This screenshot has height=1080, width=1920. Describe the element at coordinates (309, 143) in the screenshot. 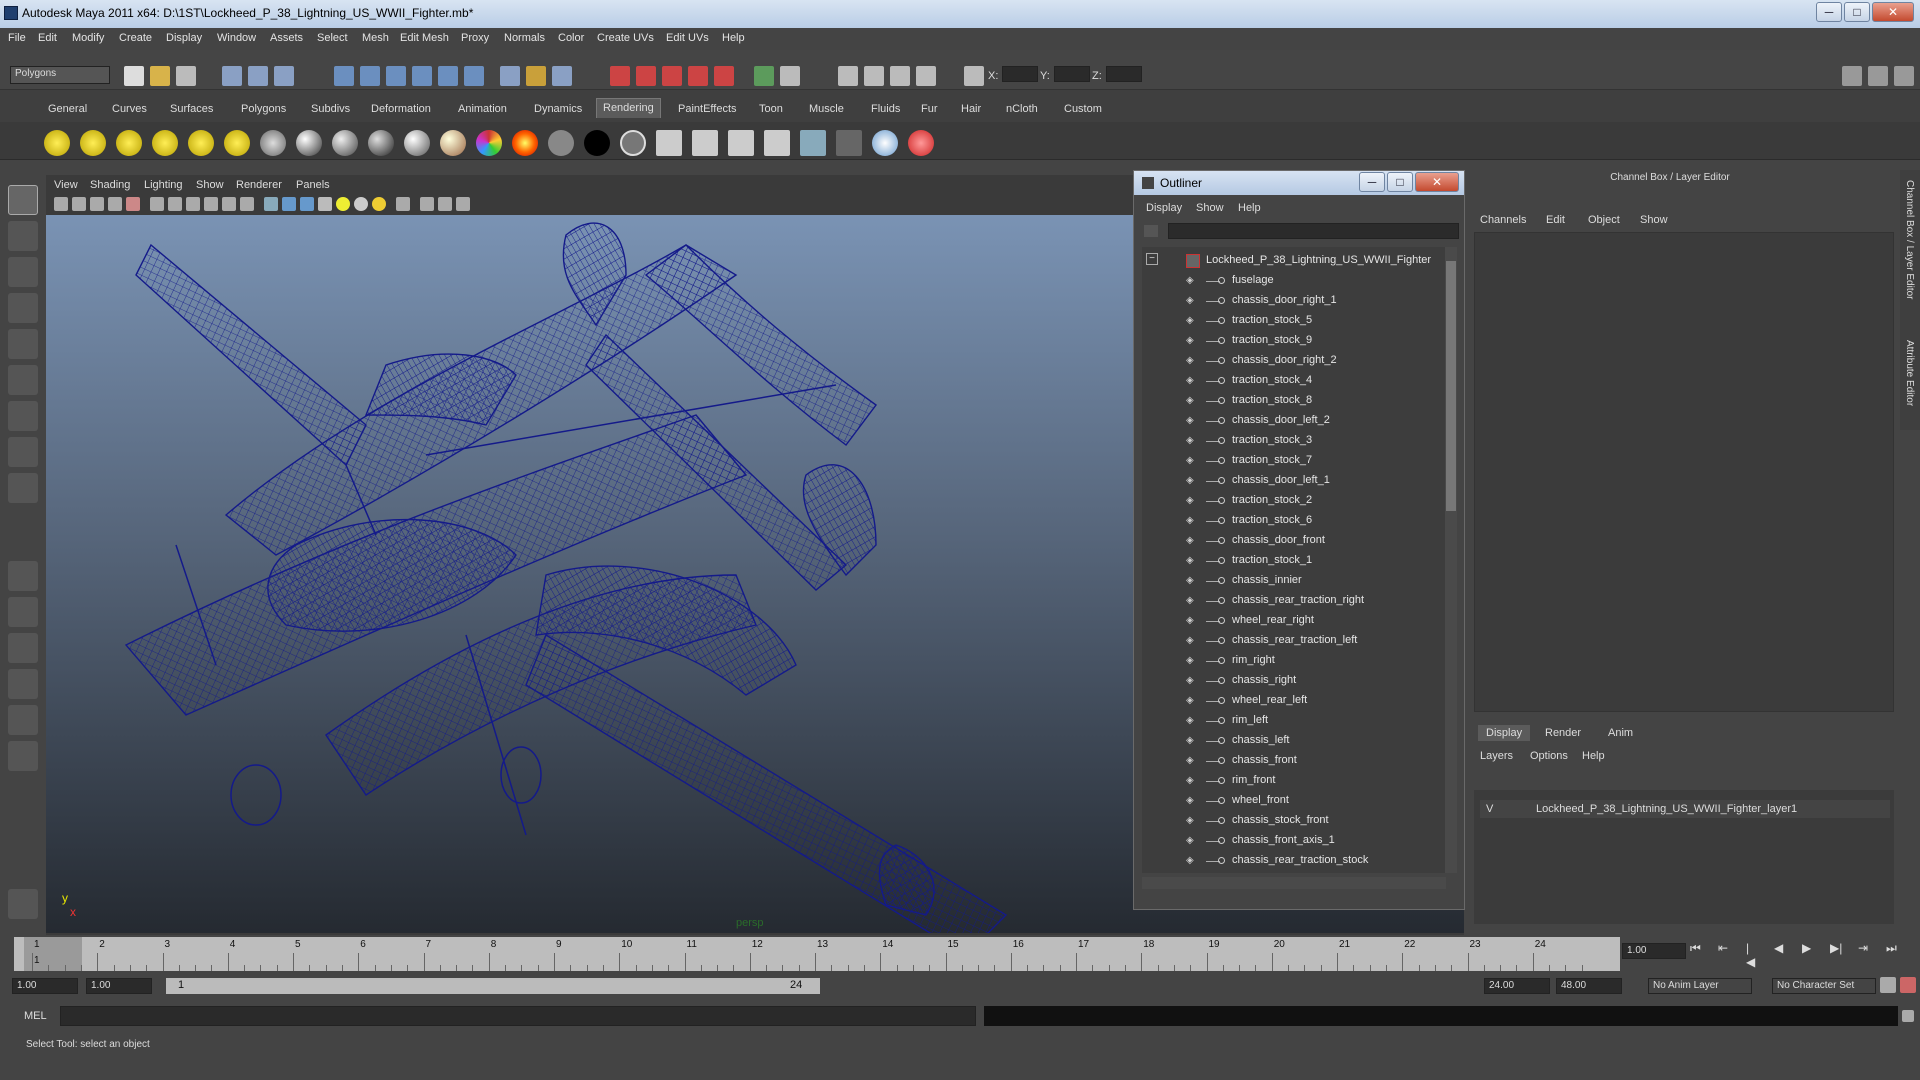

I see `lambert-sphere-icon` at that location.